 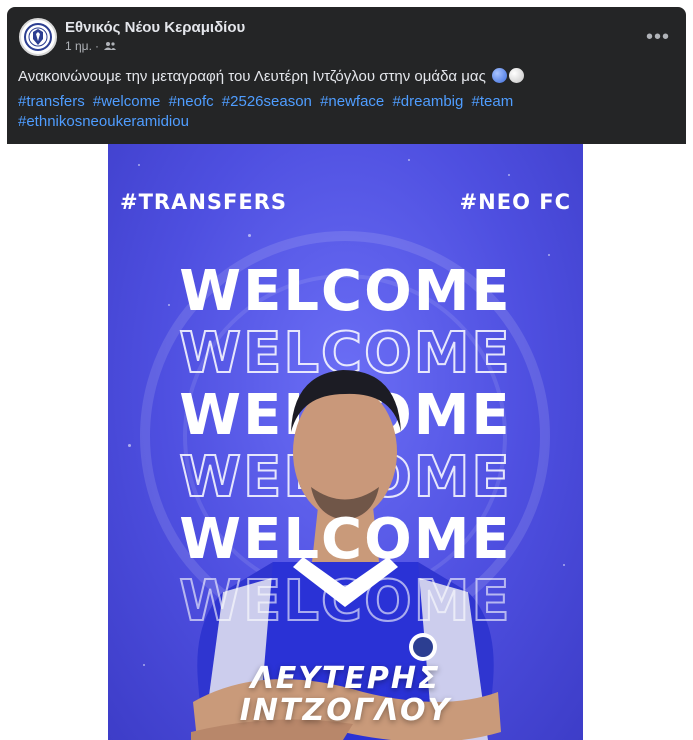 I want to click on post-timestamp: 1 ημ., so click(x=78, y=46).